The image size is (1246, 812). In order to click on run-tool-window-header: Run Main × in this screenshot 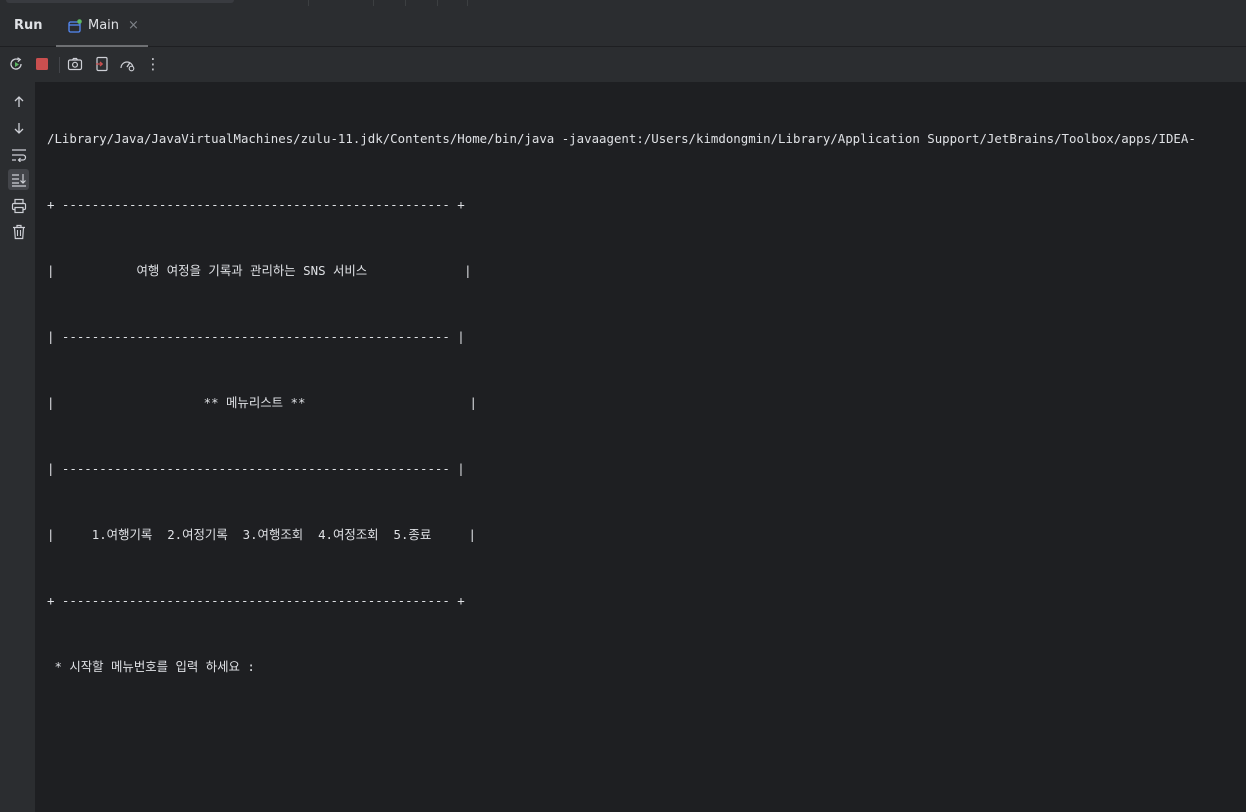, I will do `click(623, 26)`.